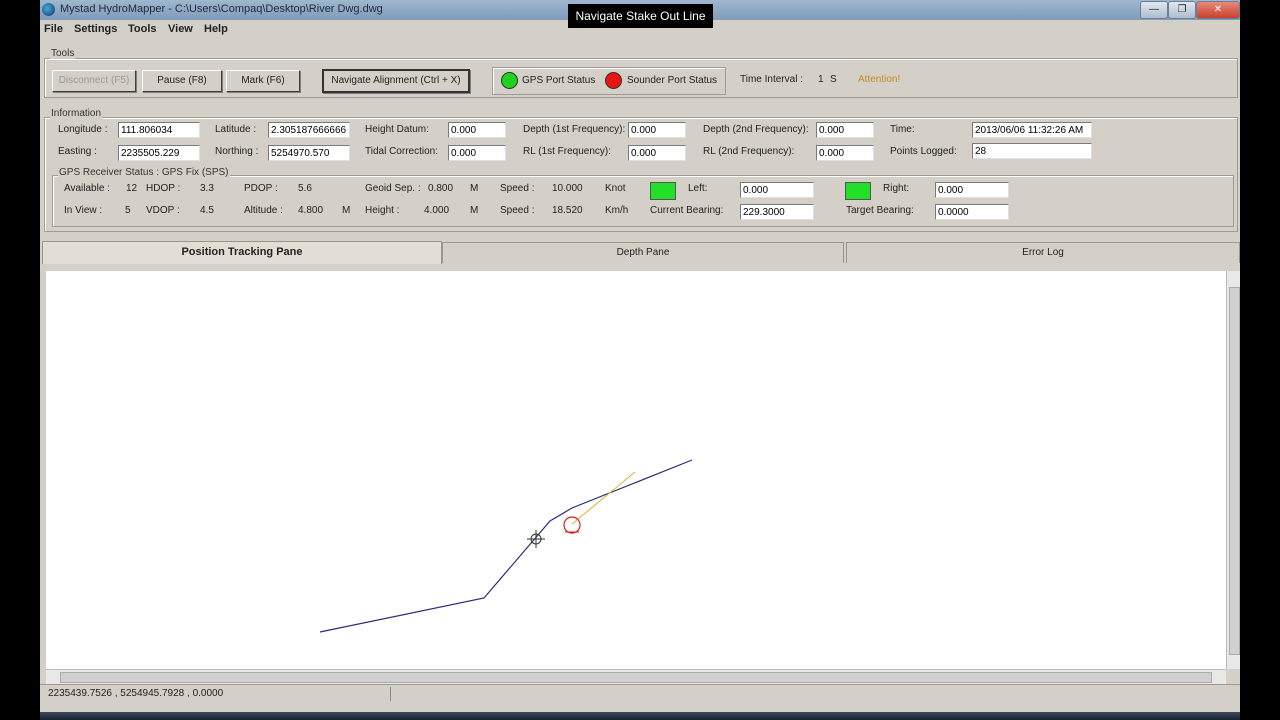  Describe the element at coordinates (437, 210) in the screenshot. I see `height-value: 4.000` at that location.